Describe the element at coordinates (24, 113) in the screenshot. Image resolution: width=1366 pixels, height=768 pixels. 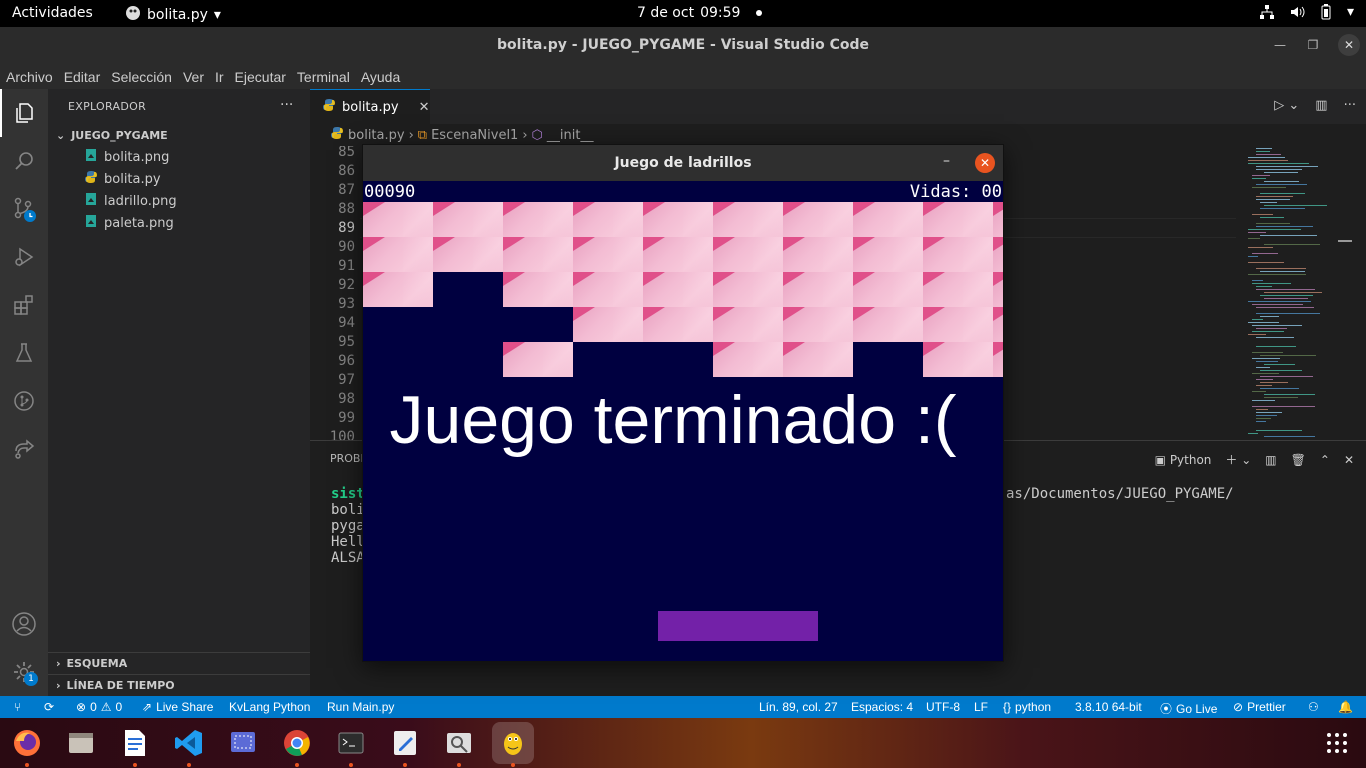
I see `explorer-icon` at that location.